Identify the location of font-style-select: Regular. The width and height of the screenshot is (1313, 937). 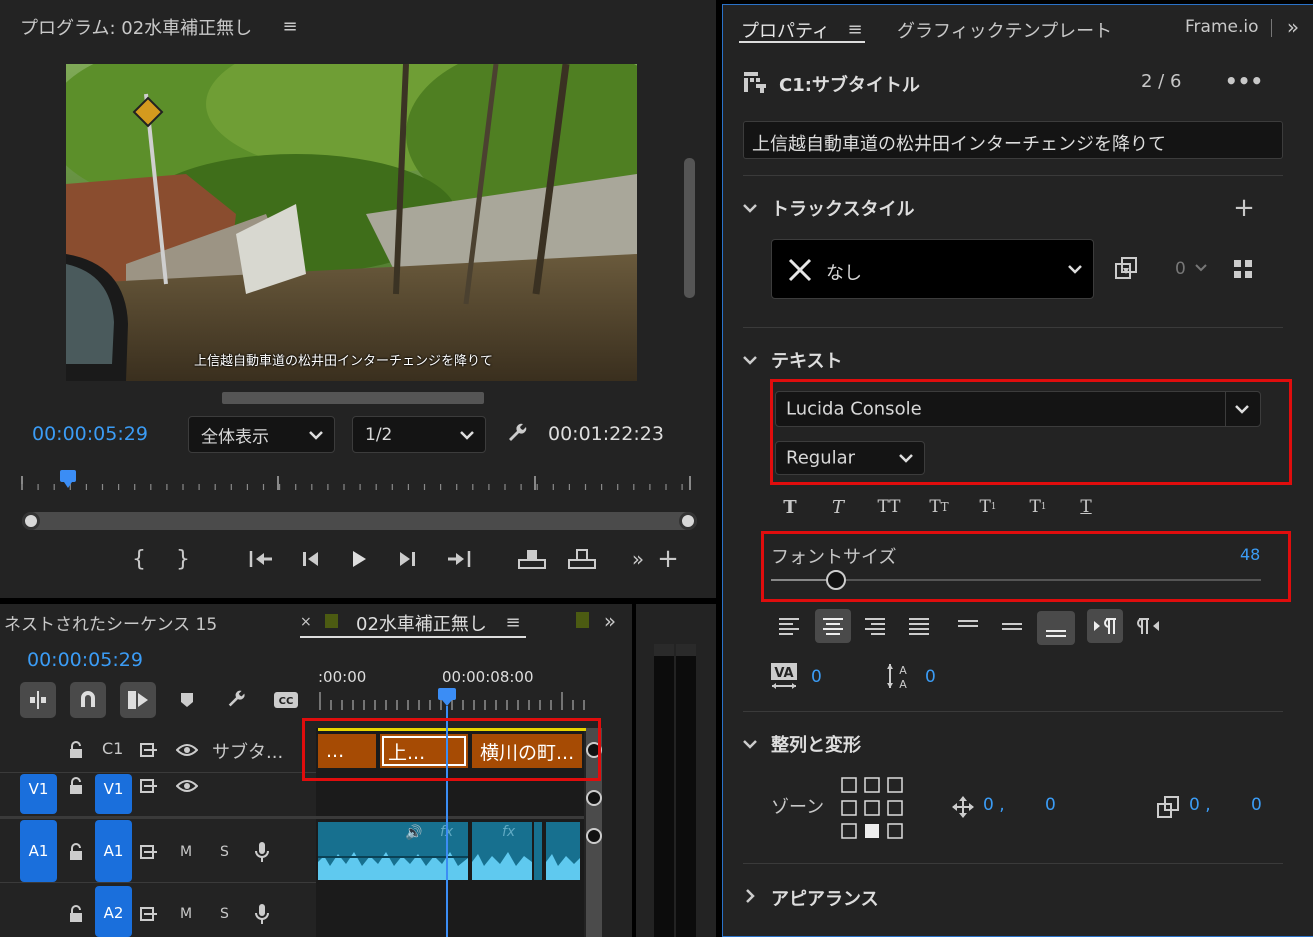
(850, 458).